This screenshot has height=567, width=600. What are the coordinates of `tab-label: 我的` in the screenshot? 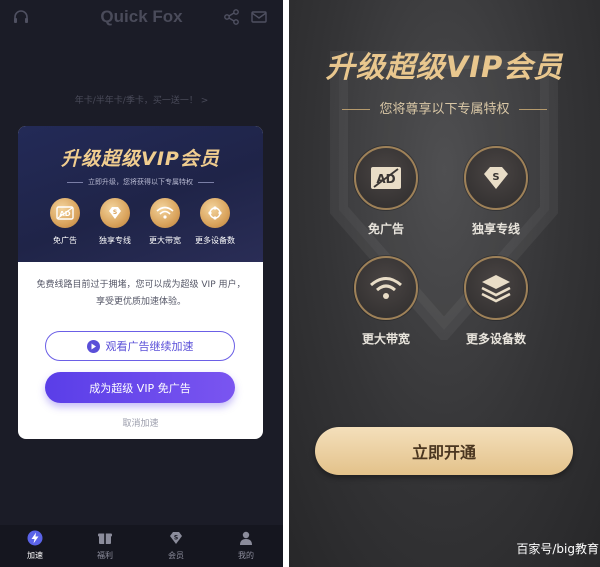 It's located at (246, 555).